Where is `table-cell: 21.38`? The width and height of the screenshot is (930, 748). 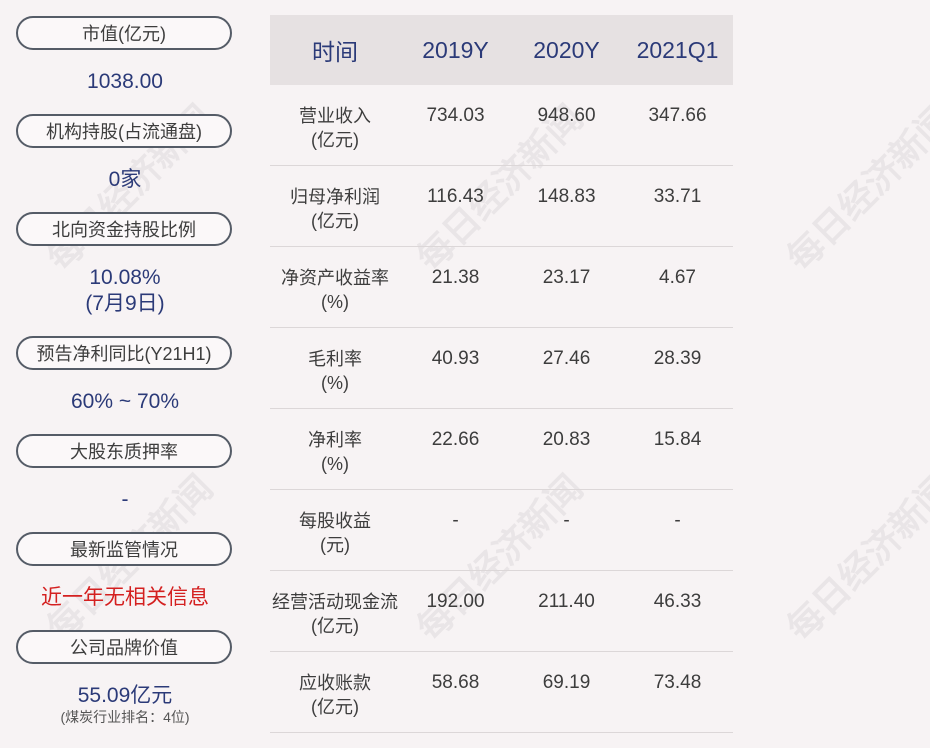
table-cell: 21.38 is located at coordinates (455, 277).